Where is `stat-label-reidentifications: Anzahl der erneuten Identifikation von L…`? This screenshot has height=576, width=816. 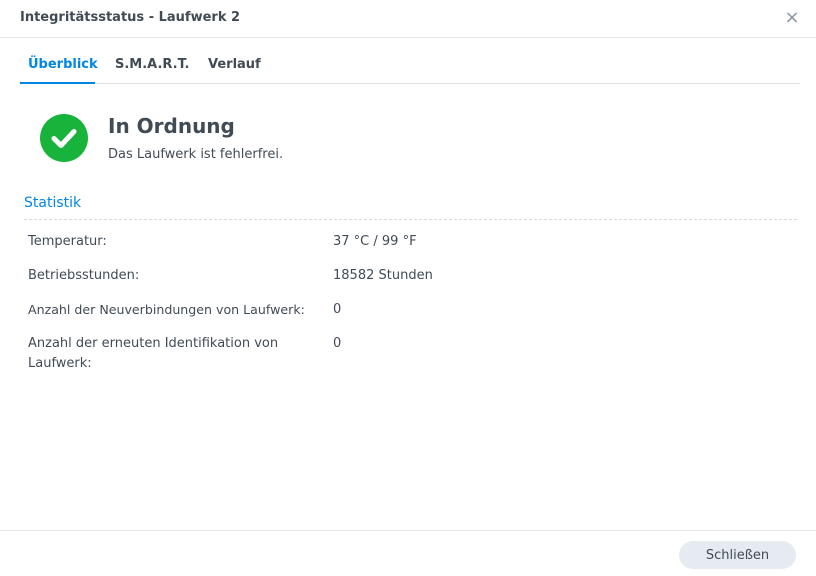
stat-label-reidentifications: Anzahl der erneuten Identifikation von L… is located at coordinates (153, 353).